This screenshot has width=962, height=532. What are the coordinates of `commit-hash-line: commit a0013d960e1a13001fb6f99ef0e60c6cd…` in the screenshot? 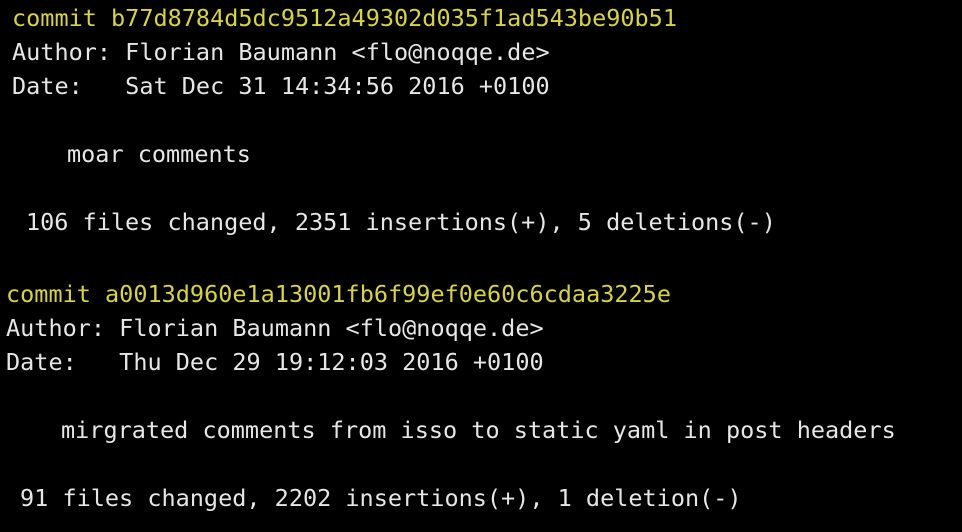 It's located at (338, 294).